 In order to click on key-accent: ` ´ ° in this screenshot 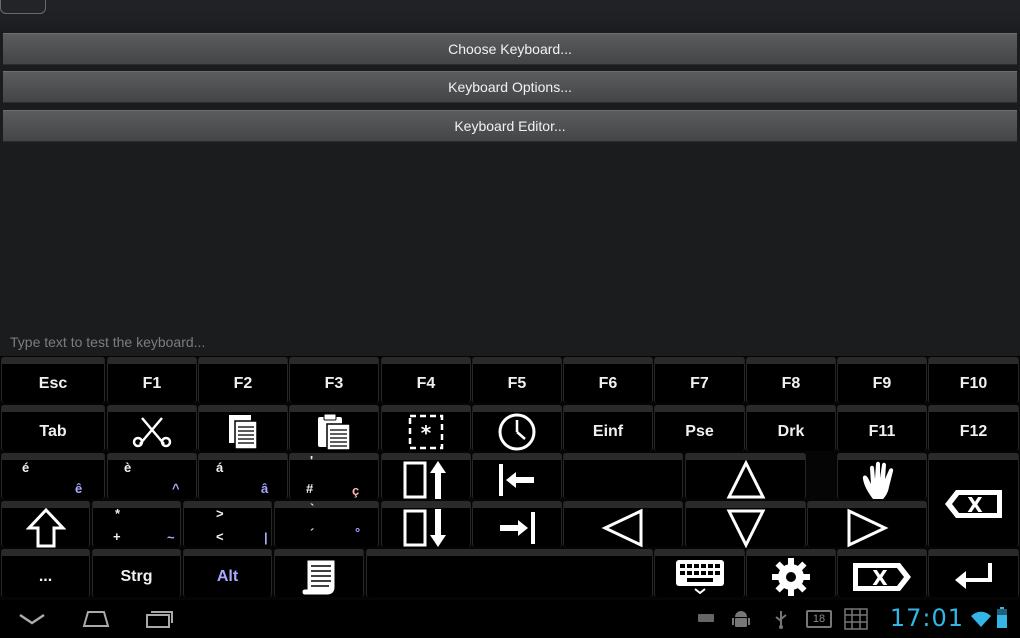, I will do `click(326, 524)`.